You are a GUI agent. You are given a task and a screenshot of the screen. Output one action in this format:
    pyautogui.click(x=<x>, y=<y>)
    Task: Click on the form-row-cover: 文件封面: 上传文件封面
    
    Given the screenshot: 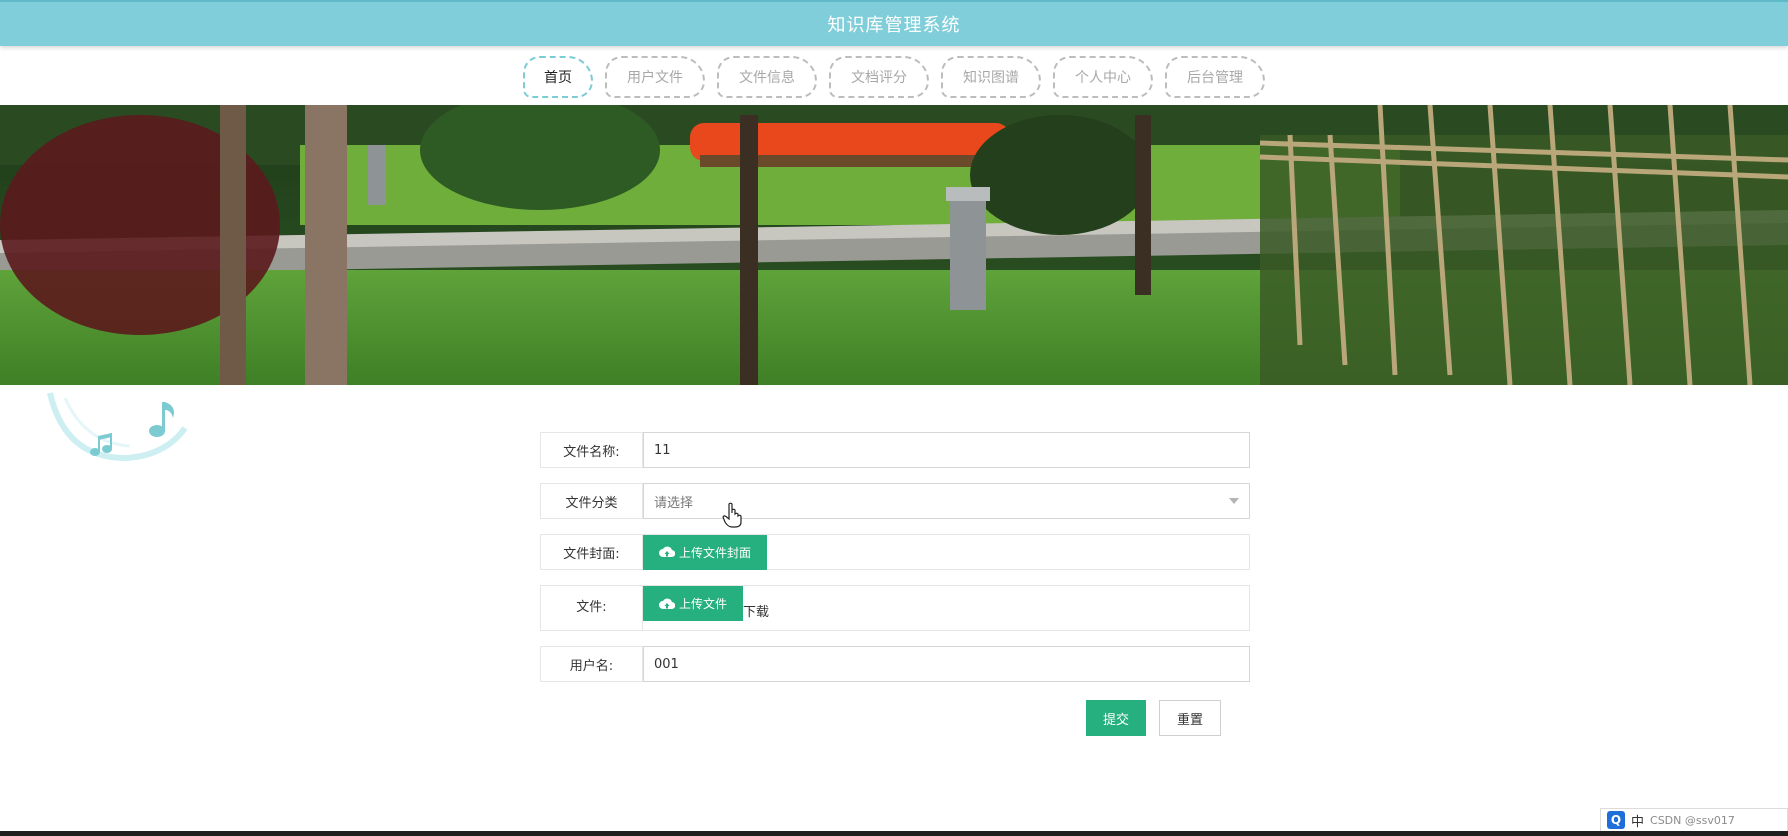 What is the action you would take?
    pyautogui.click(x=895, y=552)
    